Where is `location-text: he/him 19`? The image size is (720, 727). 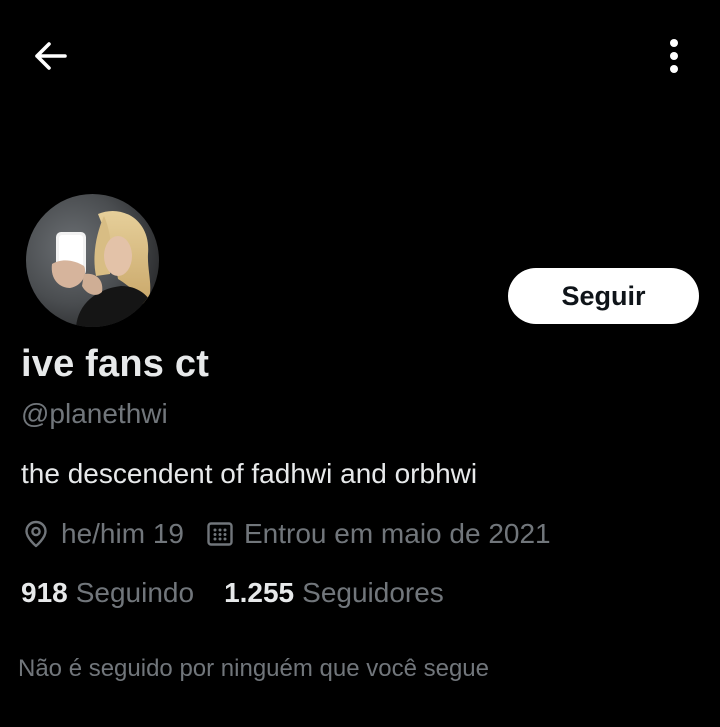
location-text: he/him 19 is located at coordinates (122, 533).